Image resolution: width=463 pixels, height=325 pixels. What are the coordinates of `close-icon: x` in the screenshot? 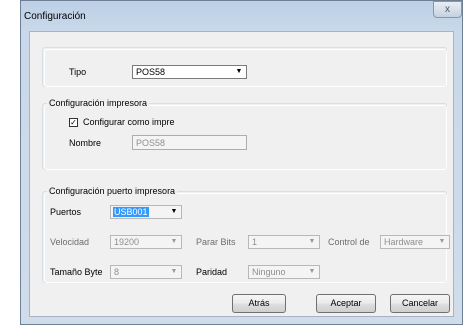 It's located at (447, 9).